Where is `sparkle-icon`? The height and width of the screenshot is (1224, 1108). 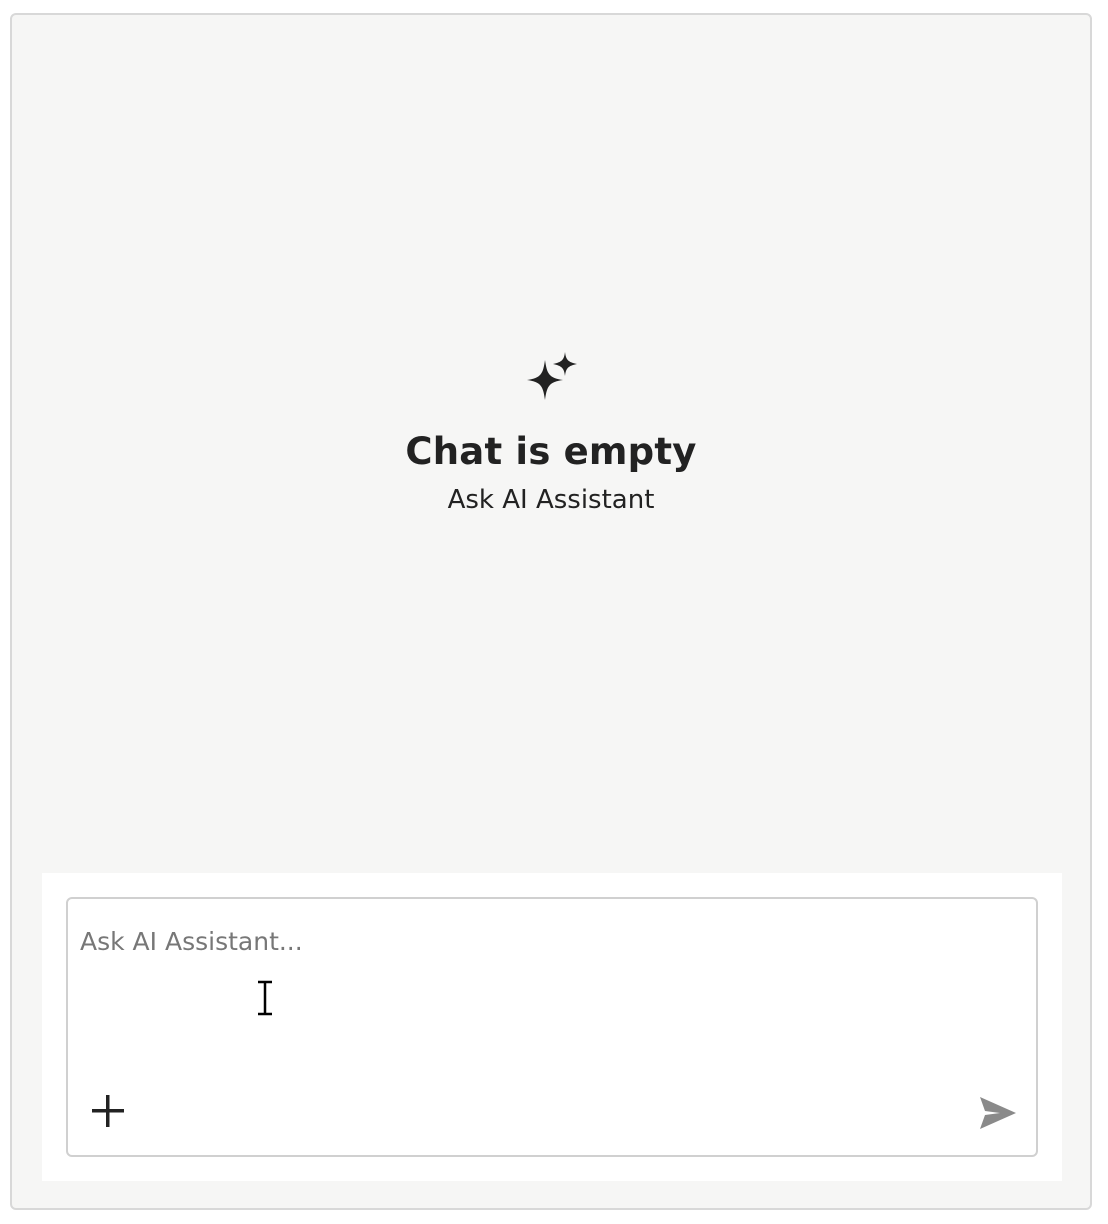 sparkle-icon is located at coordinates (552, 376).